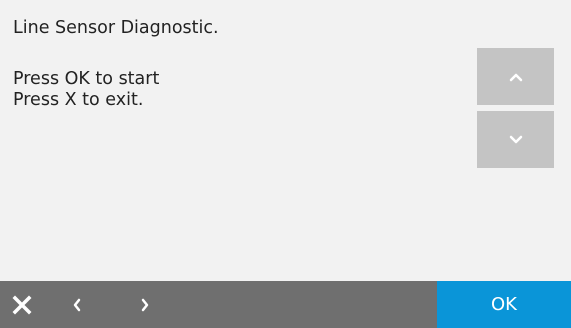 The image size is (571, 328). I want to click on close-icon, so click(22, 304).